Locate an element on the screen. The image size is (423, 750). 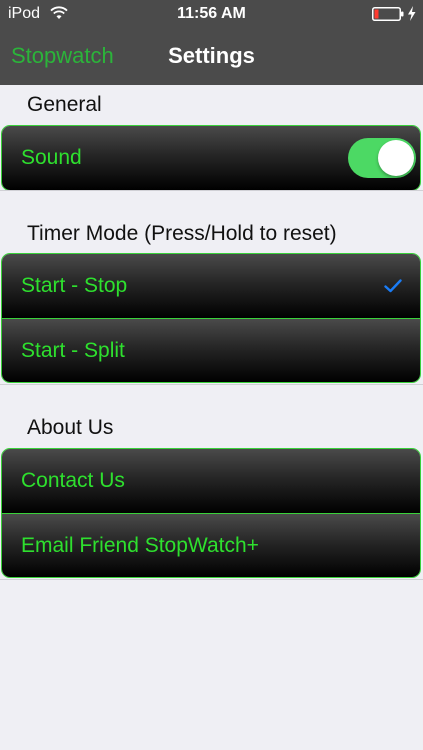
sound-label: Sound is located at coordinates (51, 157).